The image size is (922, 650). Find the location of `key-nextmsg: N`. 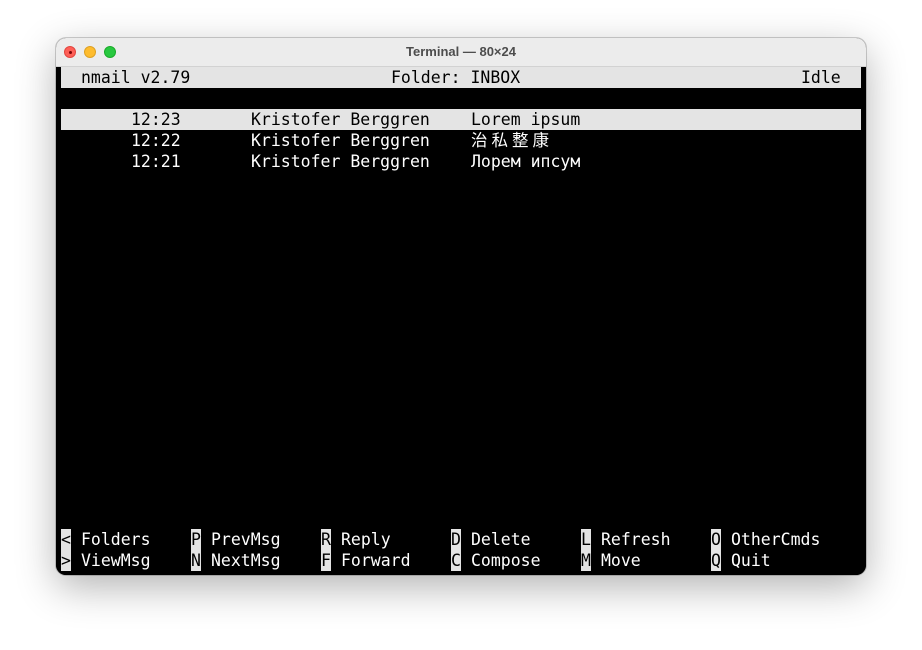

key-nextmsg: N is located at coordinates (196, 560).